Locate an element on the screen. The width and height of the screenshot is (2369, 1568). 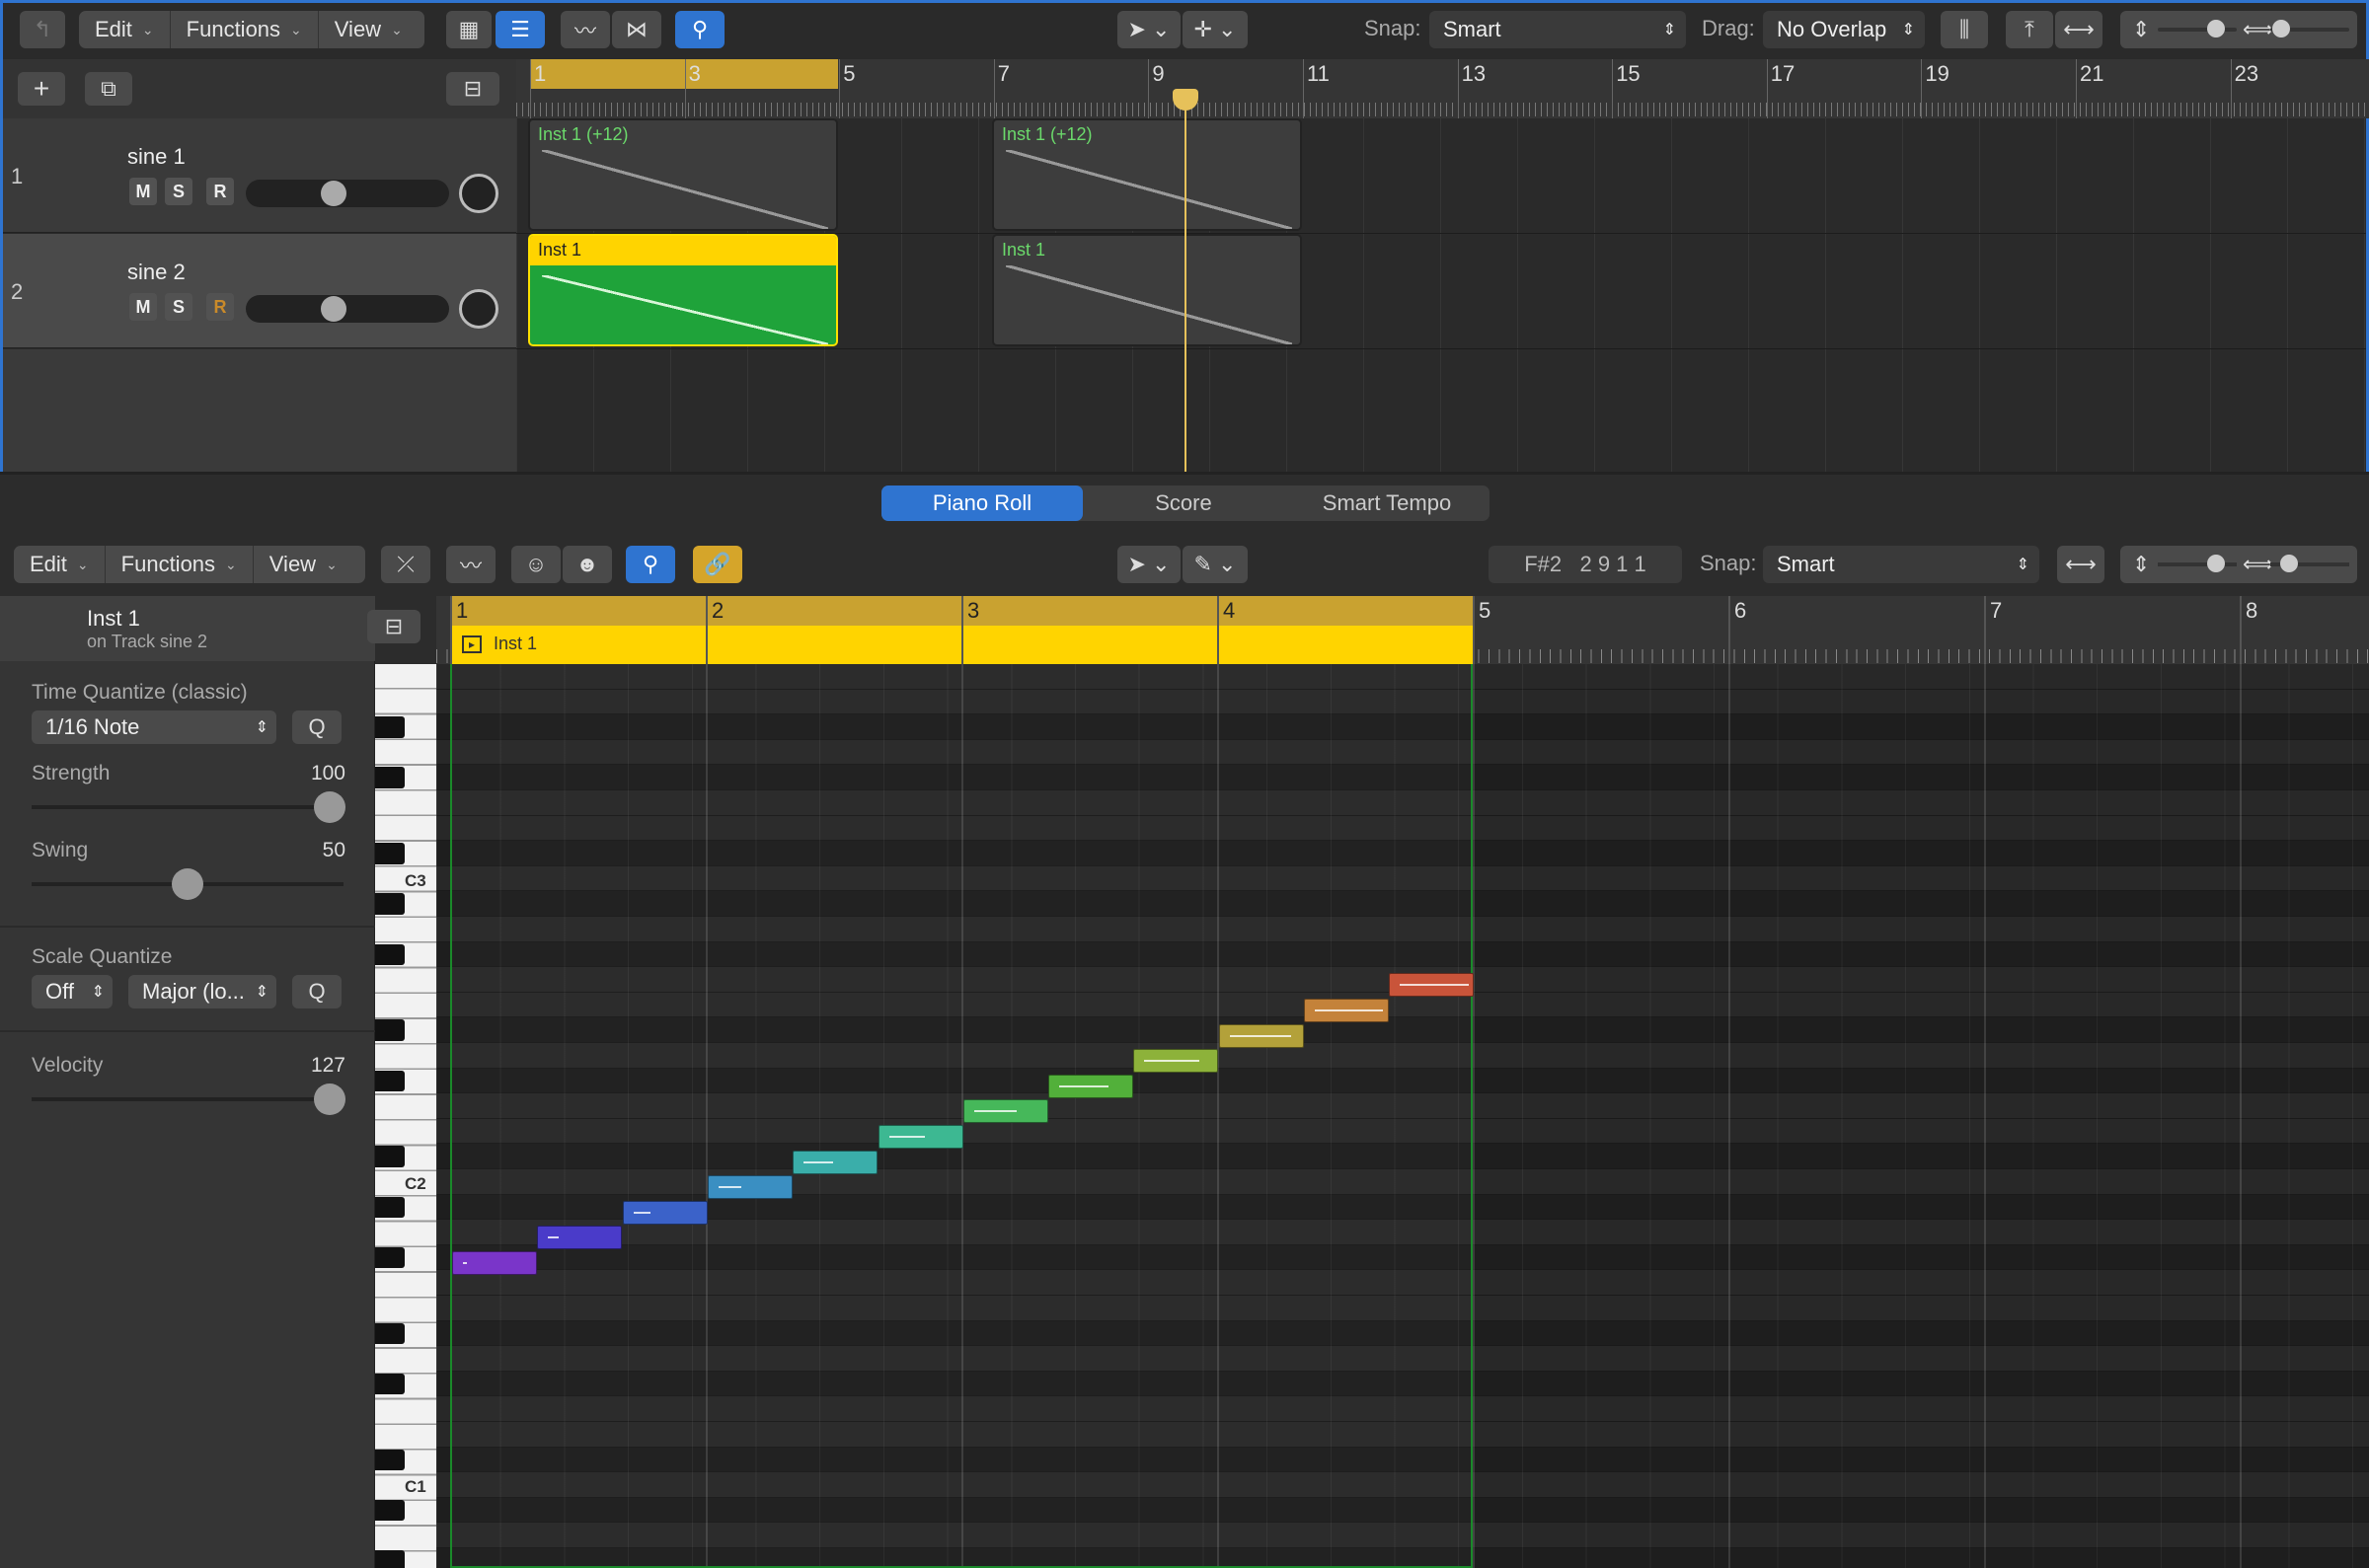
back-button: ↰ is located at coordinates (42, 30).